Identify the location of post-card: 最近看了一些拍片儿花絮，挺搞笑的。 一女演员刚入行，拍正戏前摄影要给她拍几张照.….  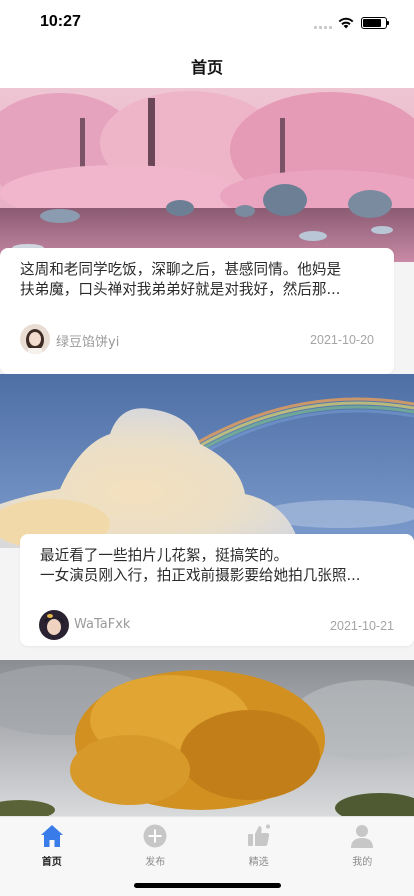
(217, 590).